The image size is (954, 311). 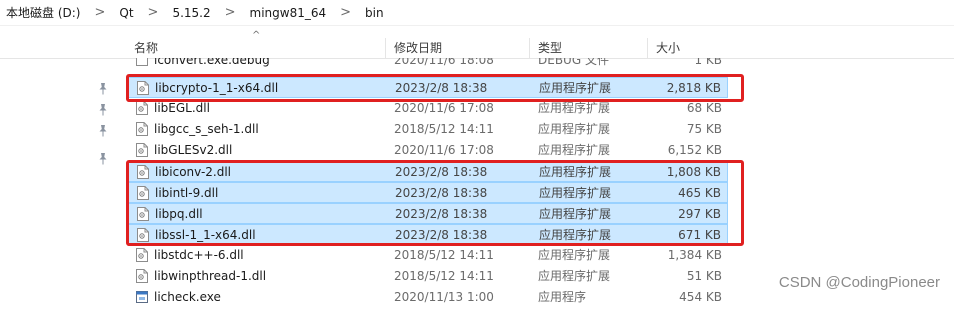 What do you see at coordinates (694, 255) in the screenshot?
I see `file-size: 1,384 KB` at bounding box center [694, 255].